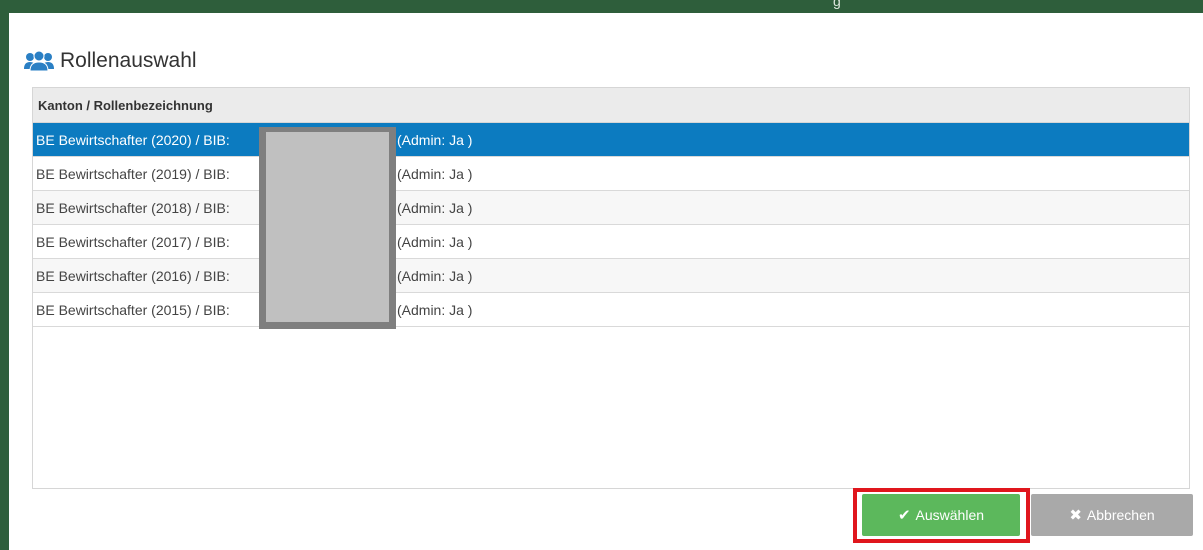 Image resolution: width=1203 pixels, height=550 pixels. I want to click on column-header-role: Kanton / Rollenbezeichnung, so click(125, 105).